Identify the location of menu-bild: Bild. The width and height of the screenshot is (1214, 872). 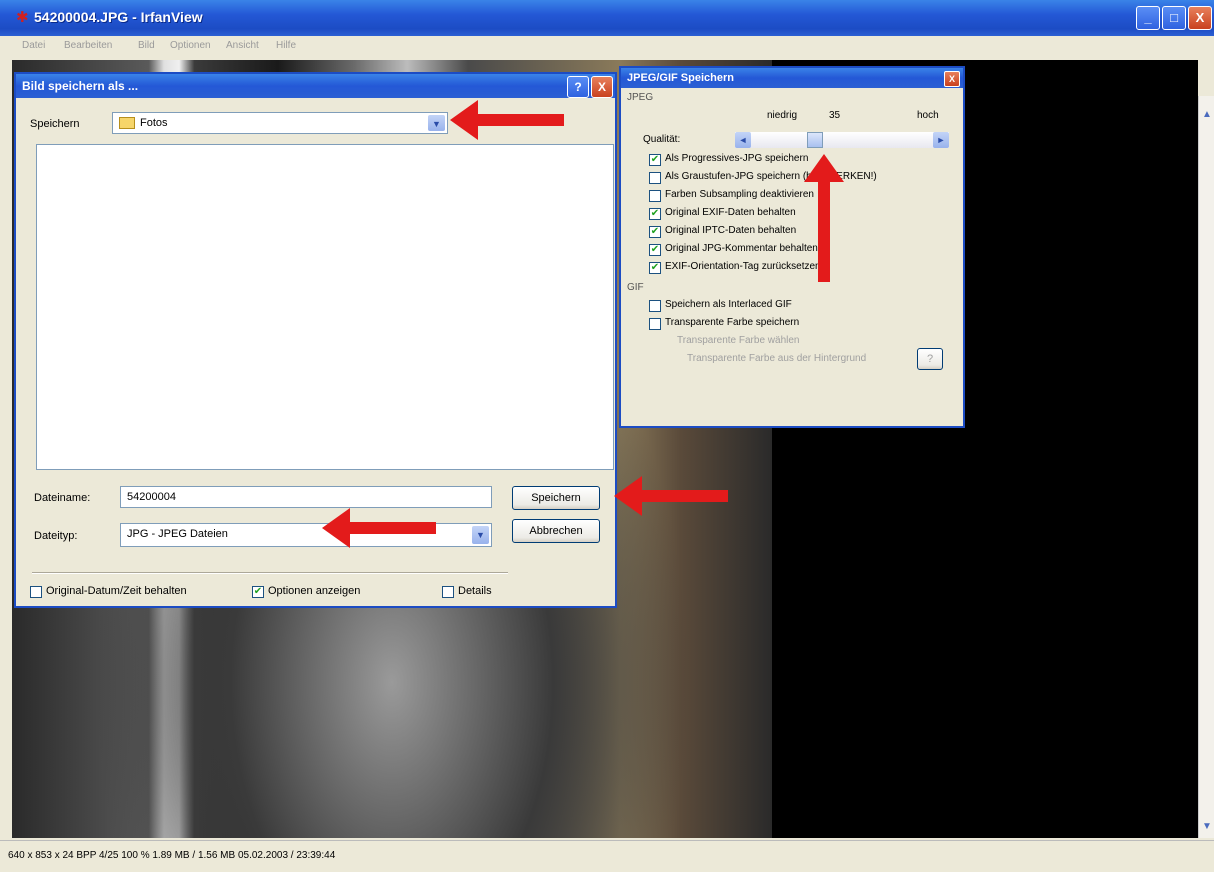
(146, 45).